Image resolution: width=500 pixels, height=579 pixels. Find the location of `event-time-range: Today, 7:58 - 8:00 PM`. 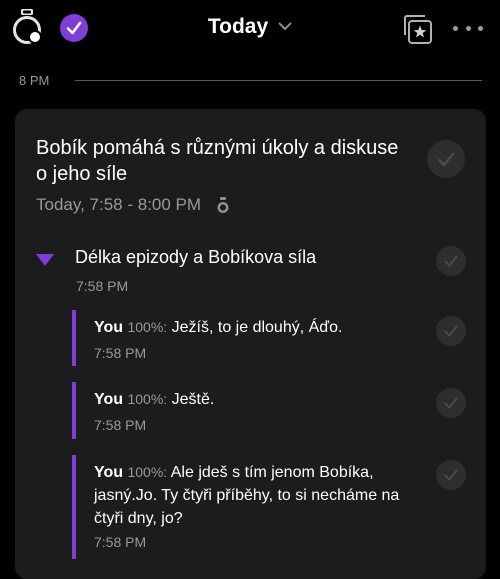

event-time-range: Today, 7:58 - 8:00 PM is located at coordinates (119, 204).